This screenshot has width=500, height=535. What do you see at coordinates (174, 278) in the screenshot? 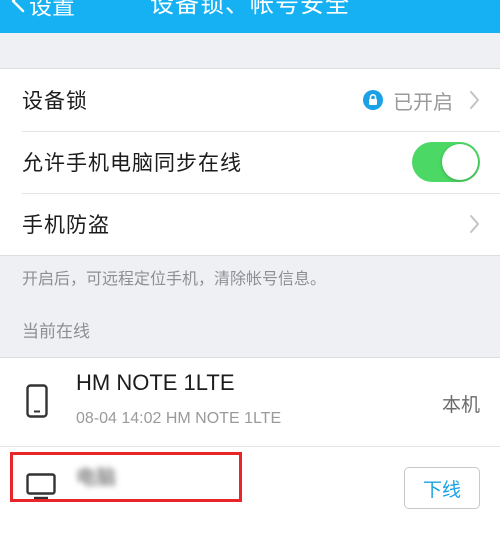
I see `anti-theft-hint: 开启后，可远程定位手机，清除帐号信息。` at bounding box center [174, 278].